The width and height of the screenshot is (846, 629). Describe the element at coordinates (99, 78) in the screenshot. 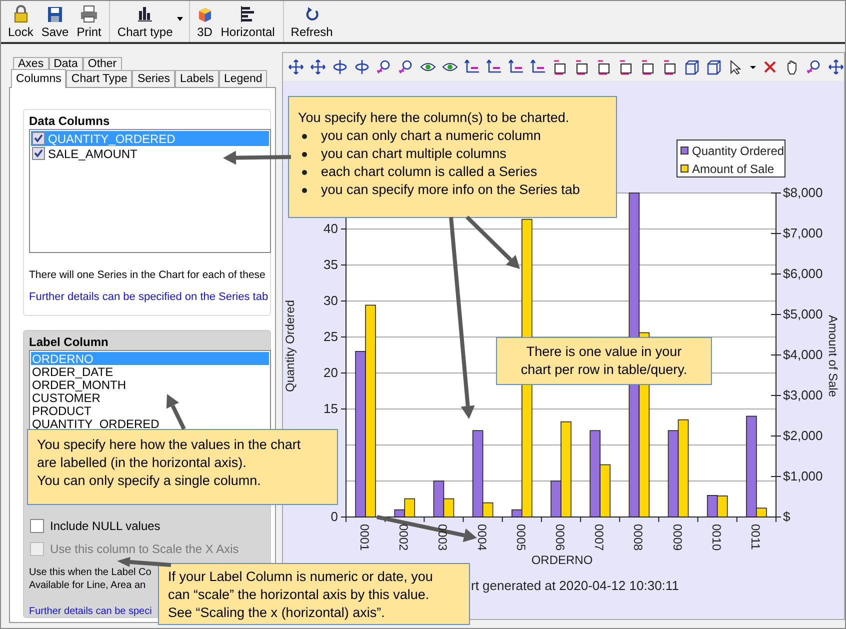

I see `tab: Chart Type` at that location.